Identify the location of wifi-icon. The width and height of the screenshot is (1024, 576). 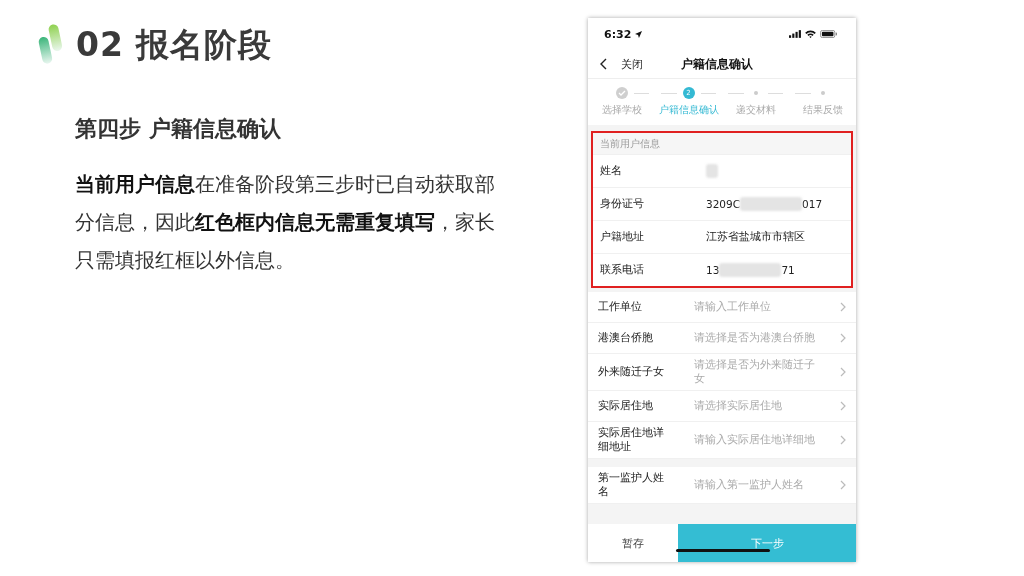
(810, 34).